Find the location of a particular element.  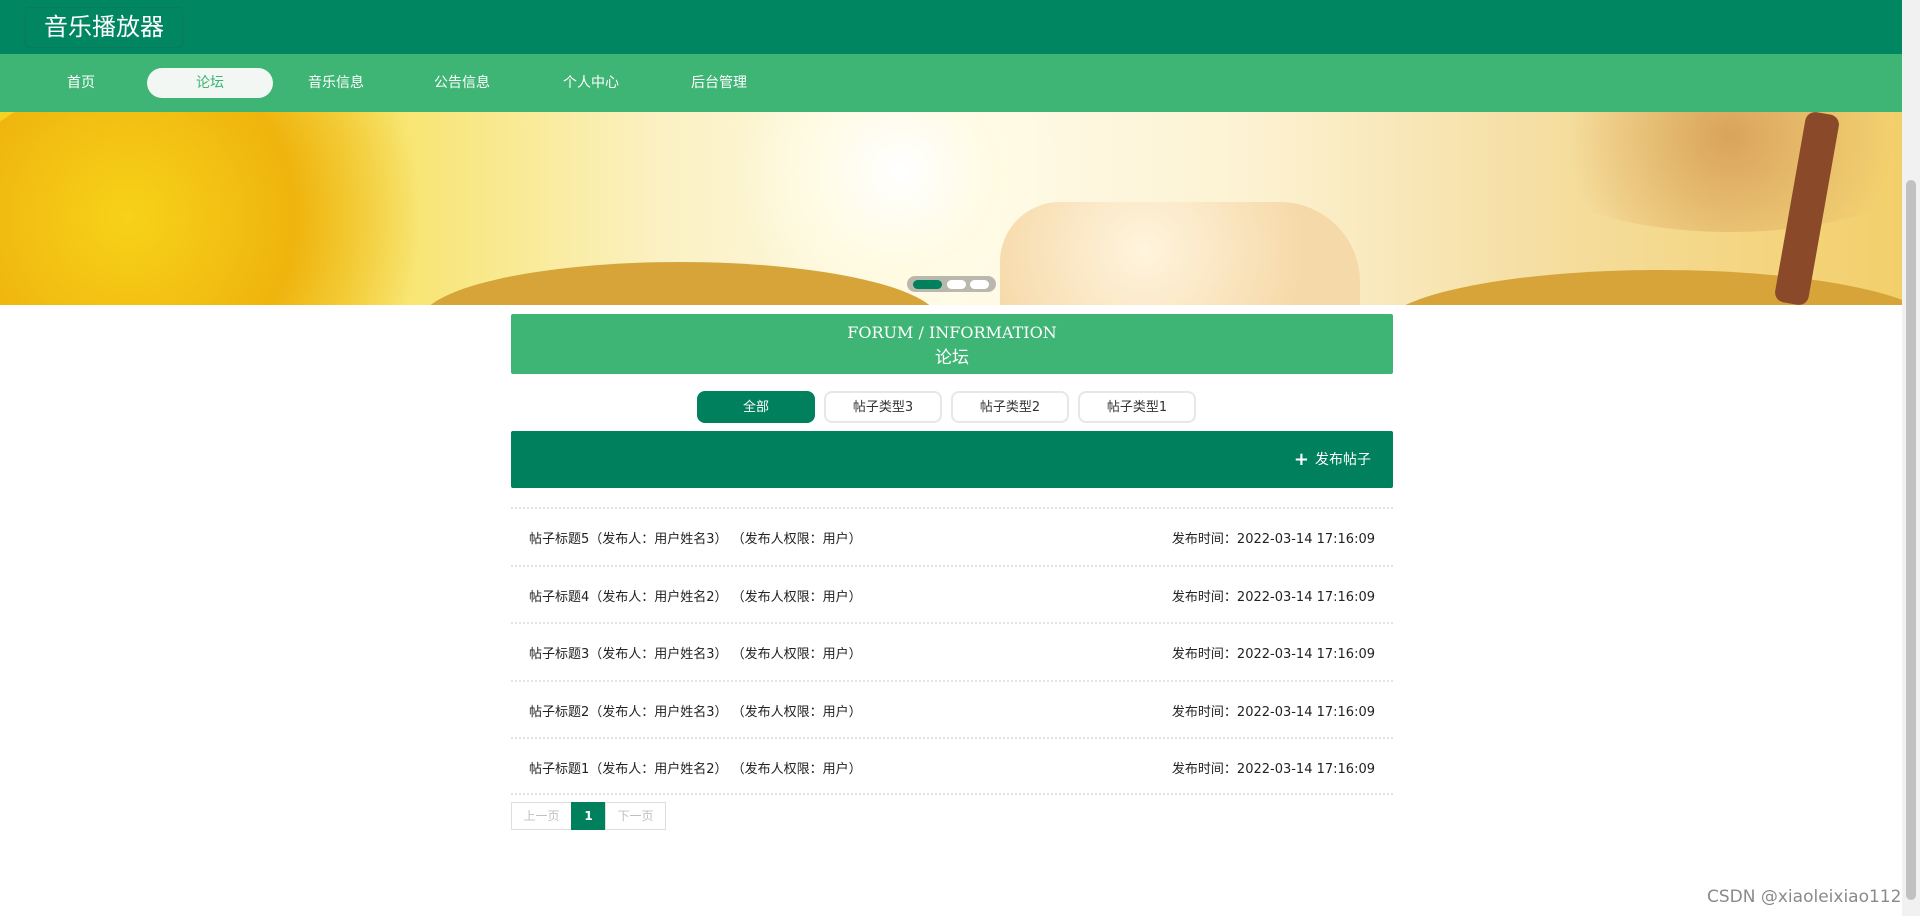

page-scrollbar is located at coordinates (1911, 458).